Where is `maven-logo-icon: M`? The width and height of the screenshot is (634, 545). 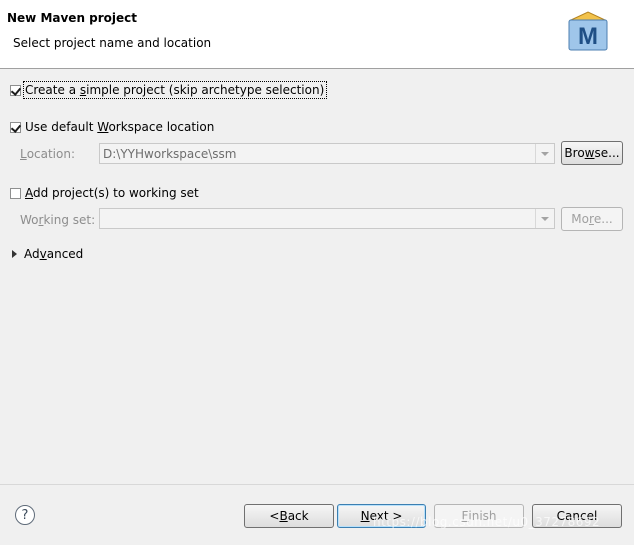
maven-logo-icon: M is located at coordinates (588, 31).